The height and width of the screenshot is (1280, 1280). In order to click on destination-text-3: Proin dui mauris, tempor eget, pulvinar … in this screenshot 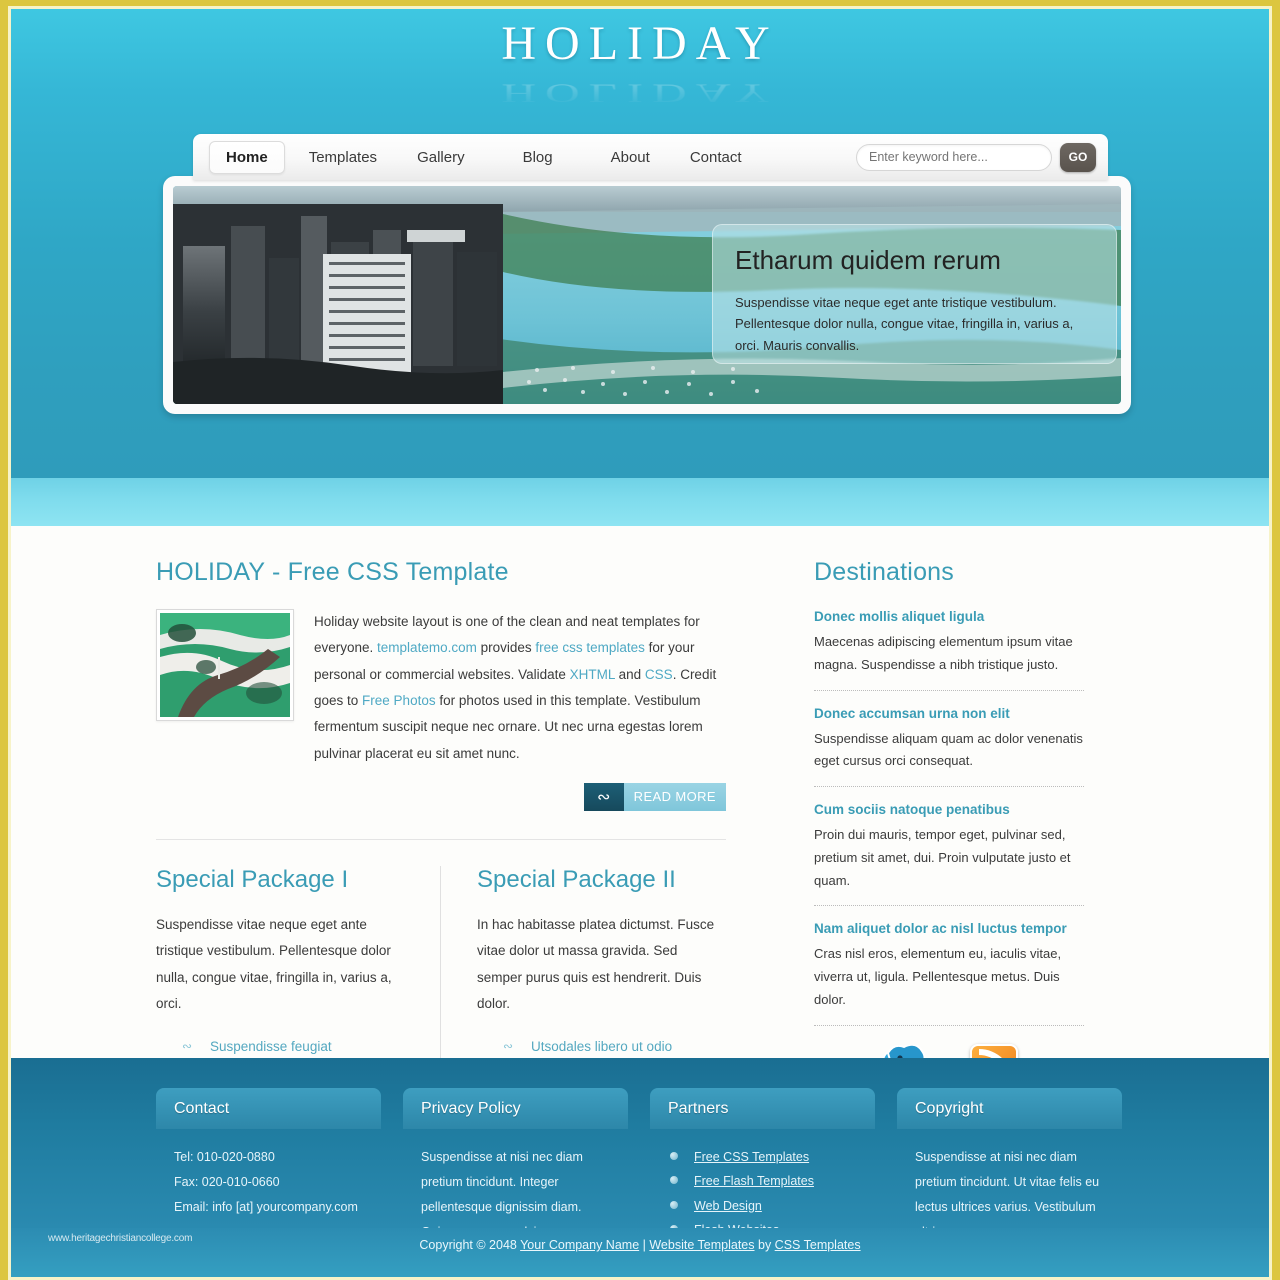, I will do `click(942, 857)`.